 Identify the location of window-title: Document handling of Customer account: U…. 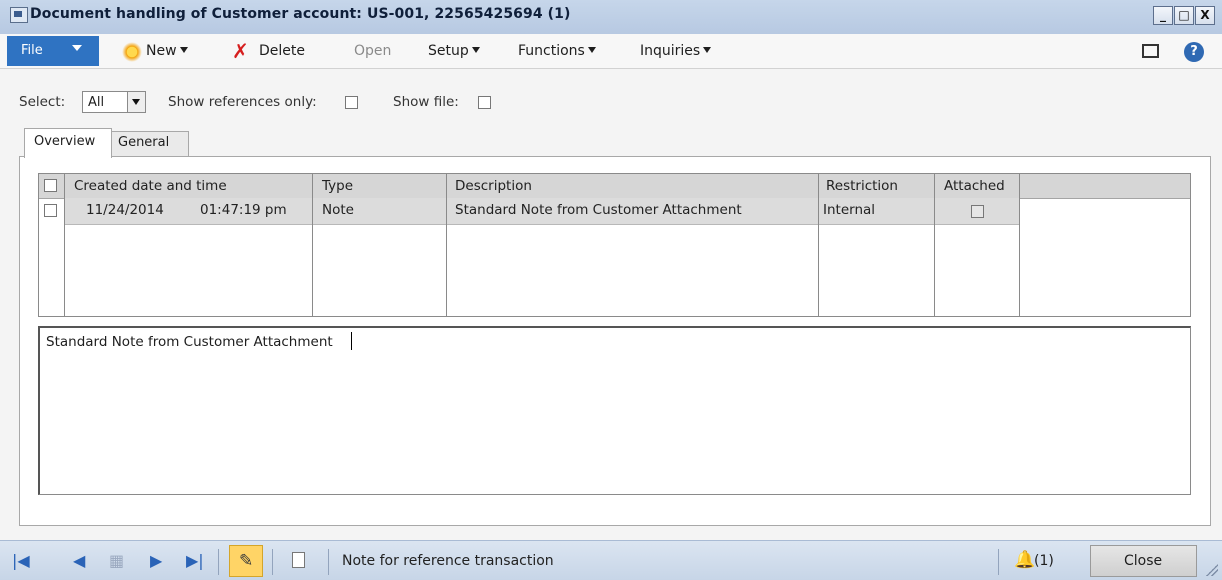
(300, 14).